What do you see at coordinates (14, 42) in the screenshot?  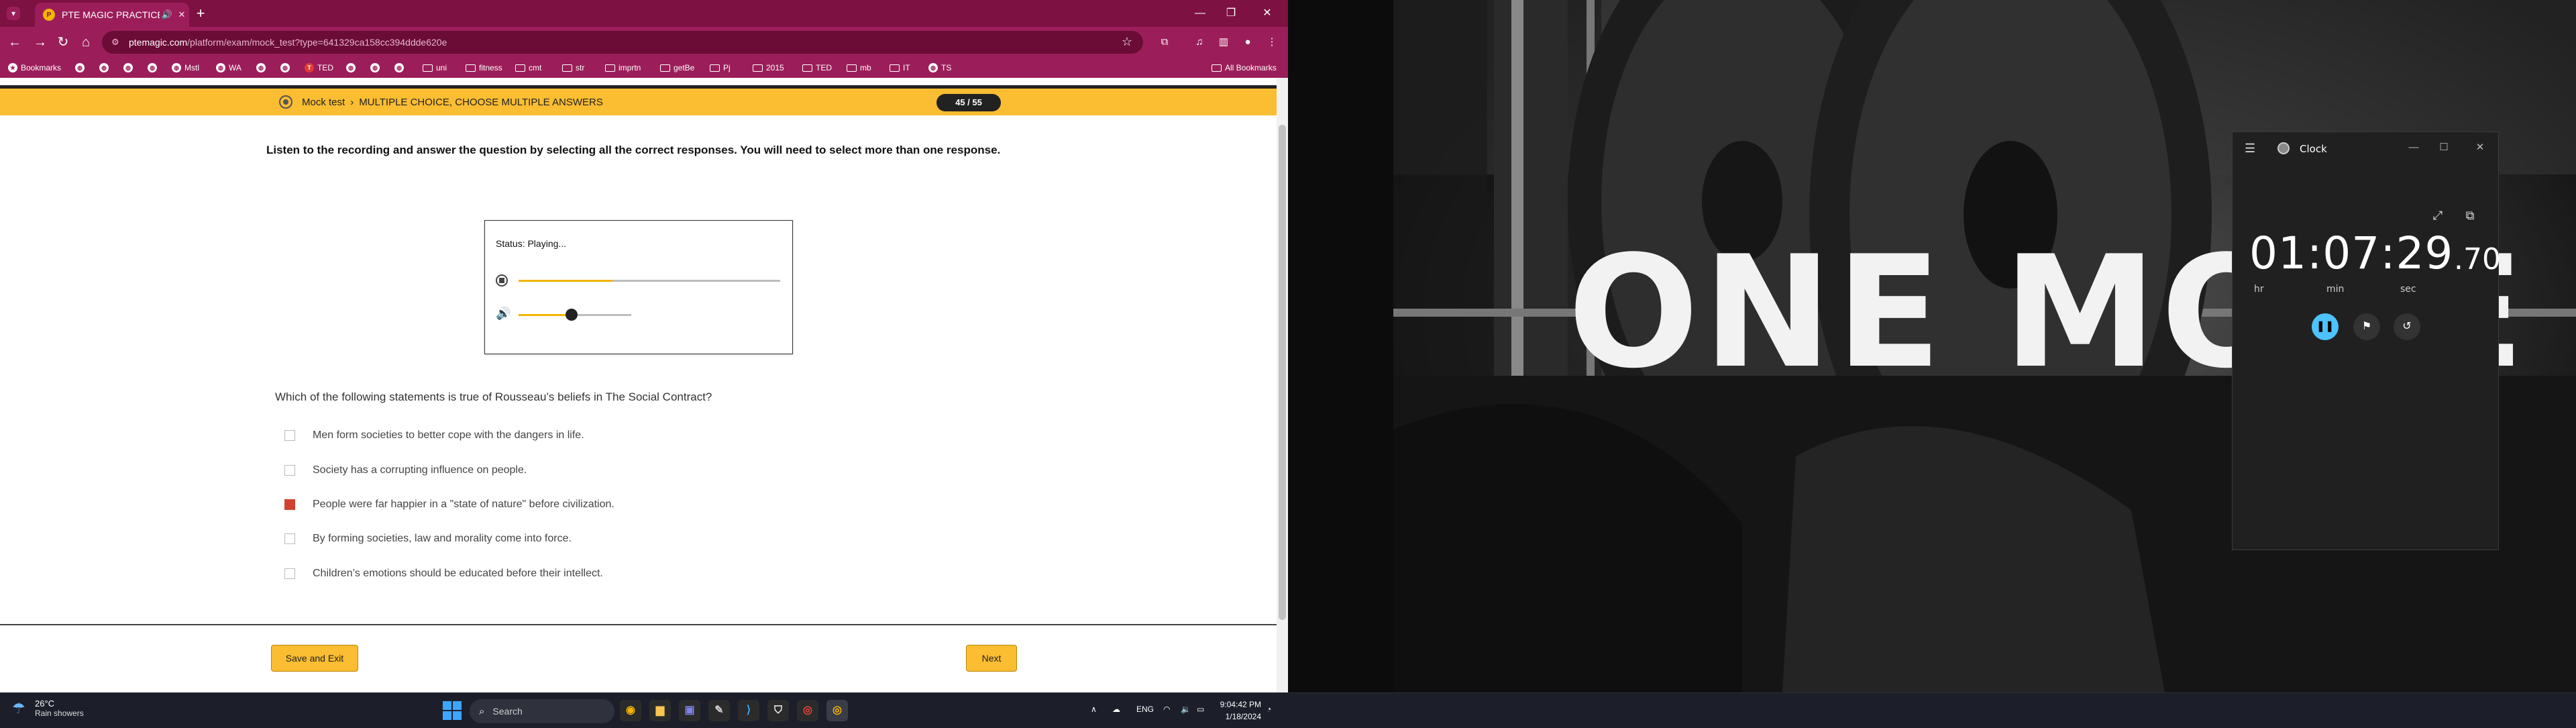 I see `back-button: ←` at bounding box center [14, 42].